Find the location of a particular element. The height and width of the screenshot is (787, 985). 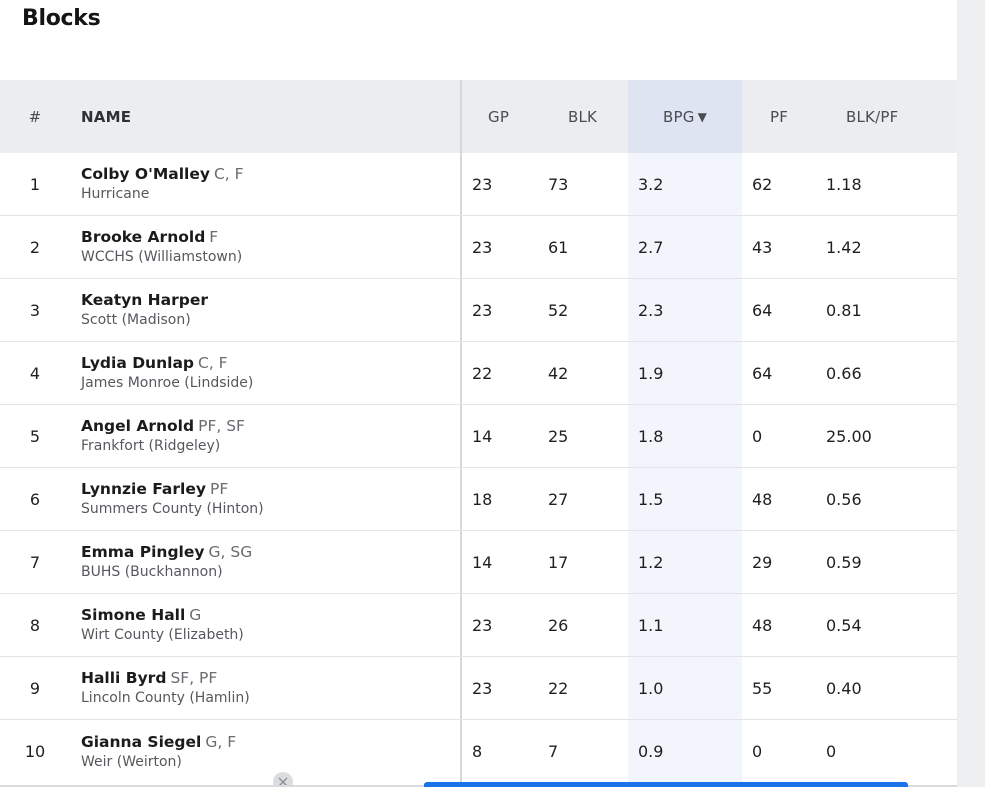

bpg-cell: 0.9 is located at coordinates (685, 751).